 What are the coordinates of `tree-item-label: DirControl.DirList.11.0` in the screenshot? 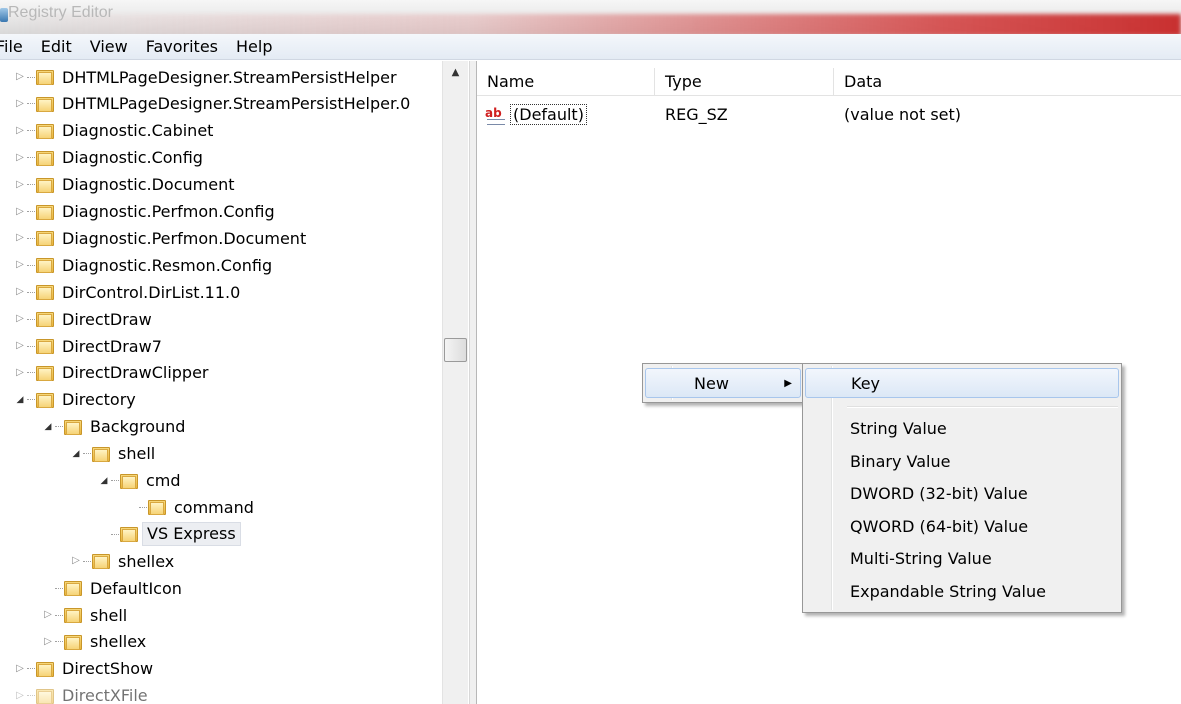 It's located at (151, 292).